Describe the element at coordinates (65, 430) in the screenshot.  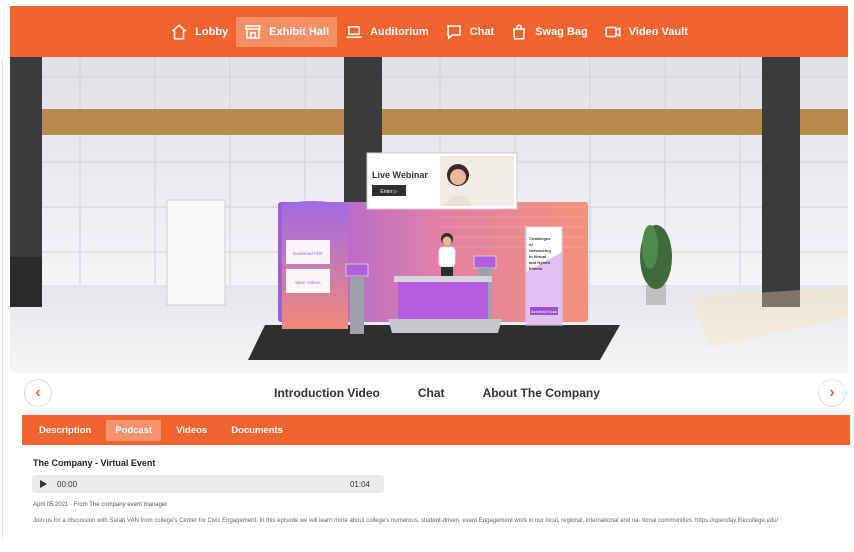
I see `tab-description: Description` at that location.